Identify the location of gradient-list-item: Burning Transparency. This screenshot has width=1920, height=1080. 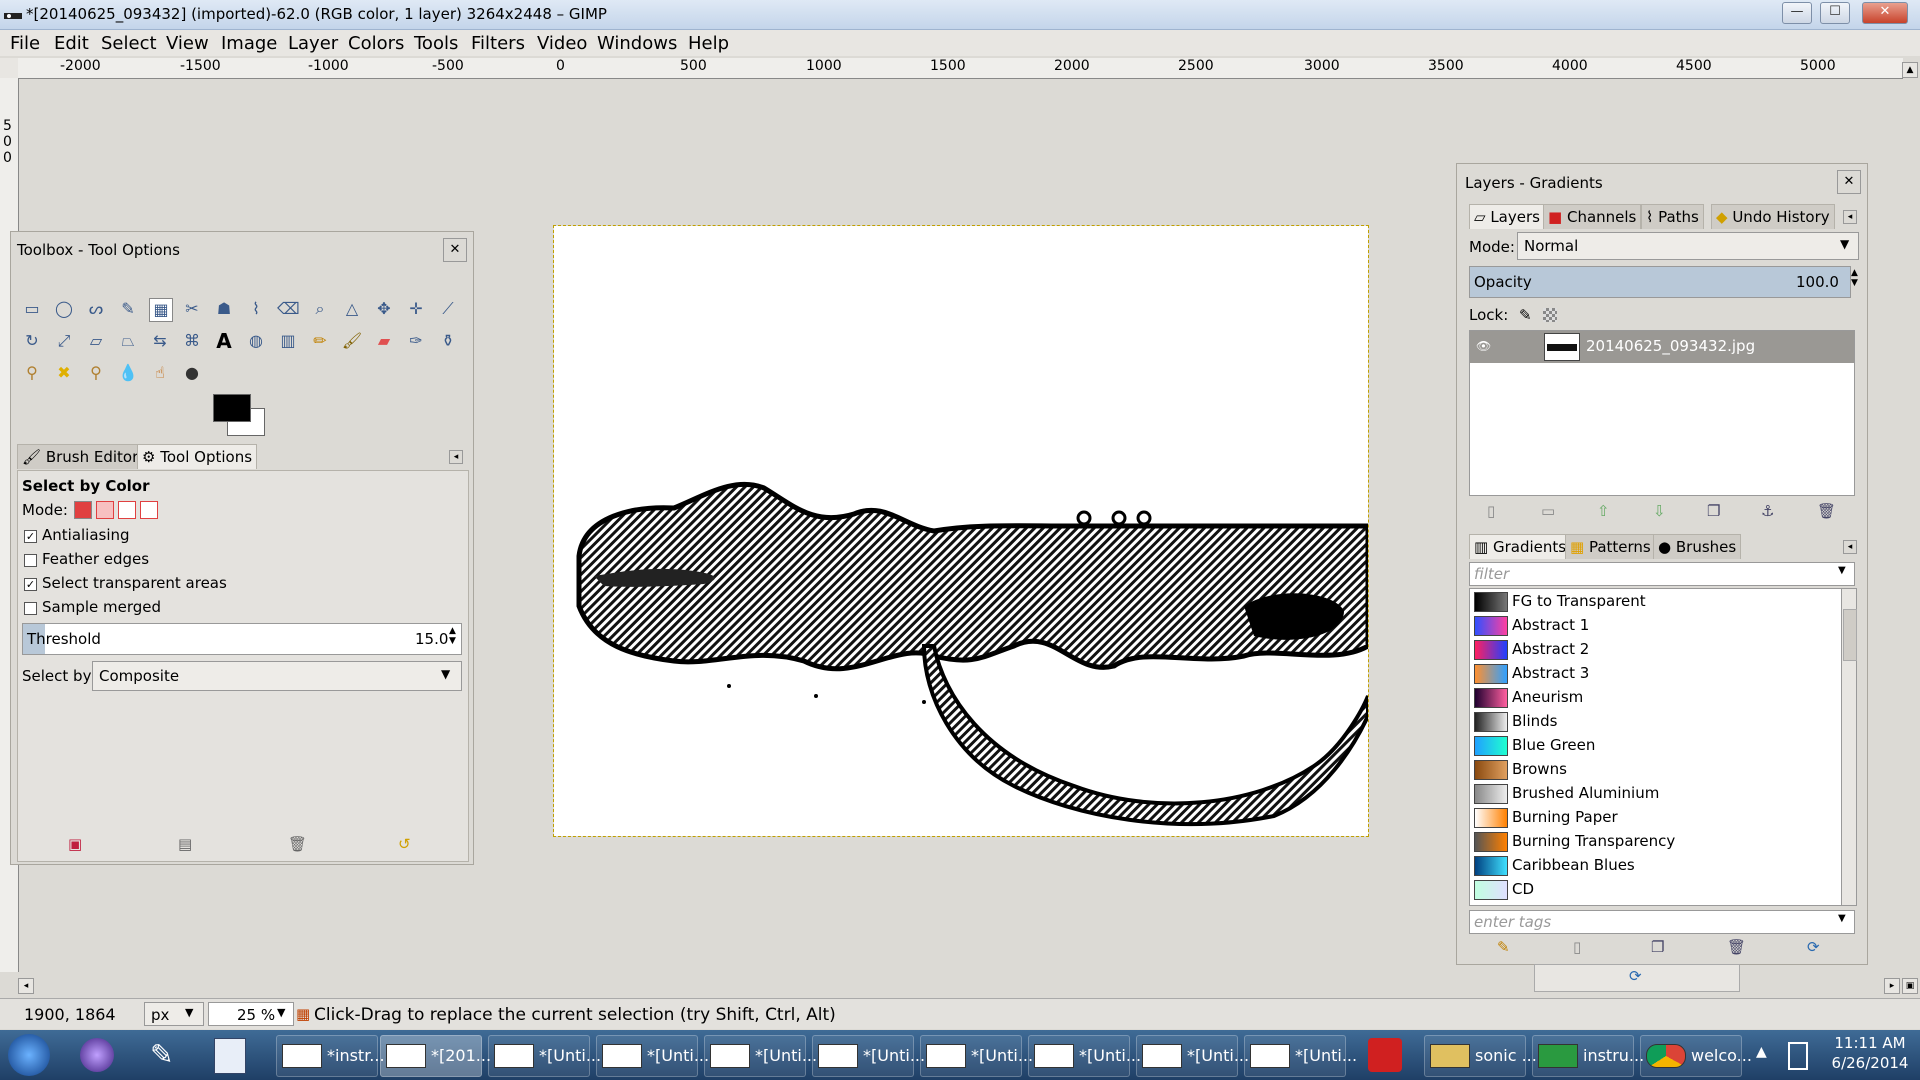
(1655, 841).